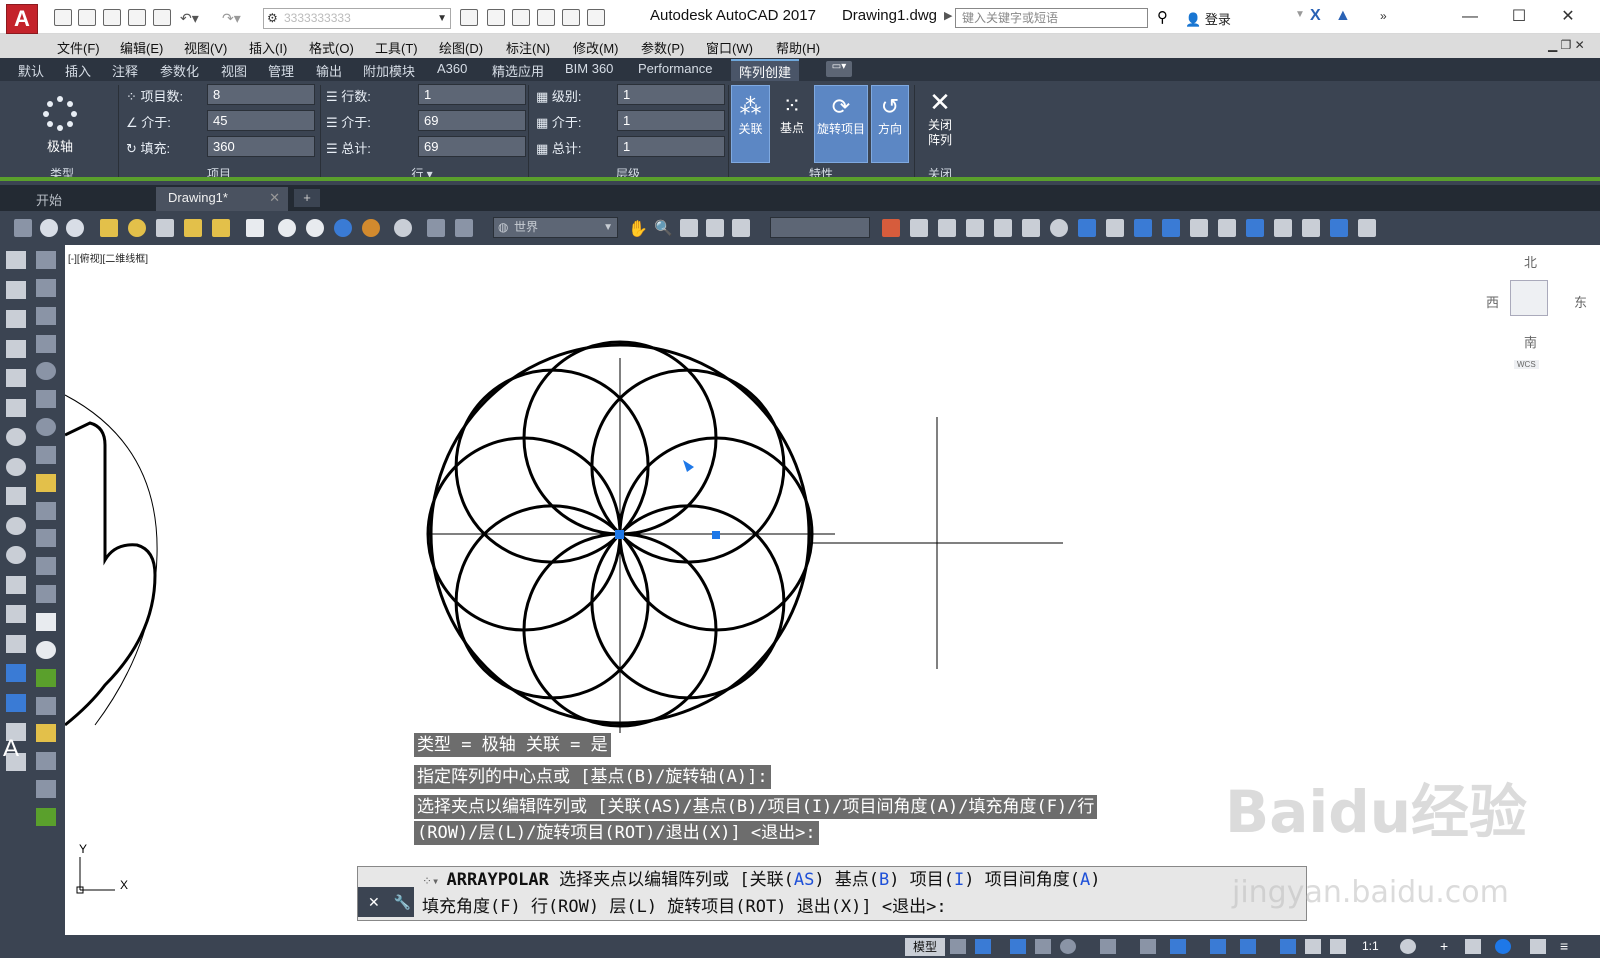 The height and width of the screenshot is (958, 1600). What do you see at coordinates (839, 69) in the screenshot?
I see `ribbon-options-icon: ▭▾` at bounding box center [839, 69].